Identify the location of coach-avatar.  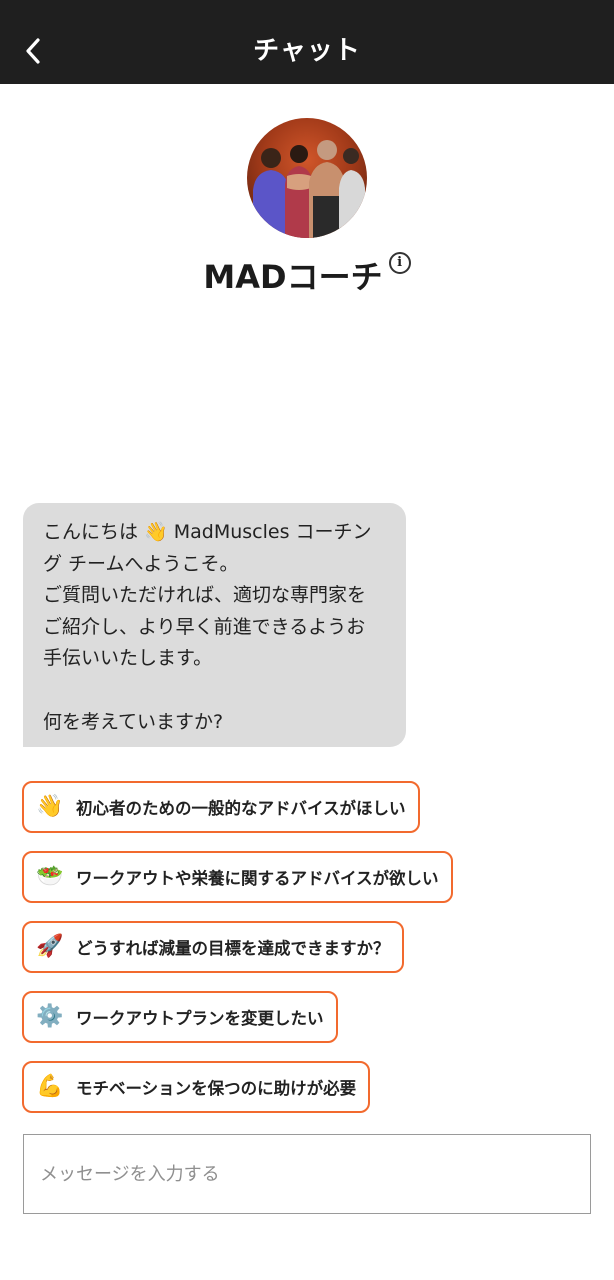
(307, 178).